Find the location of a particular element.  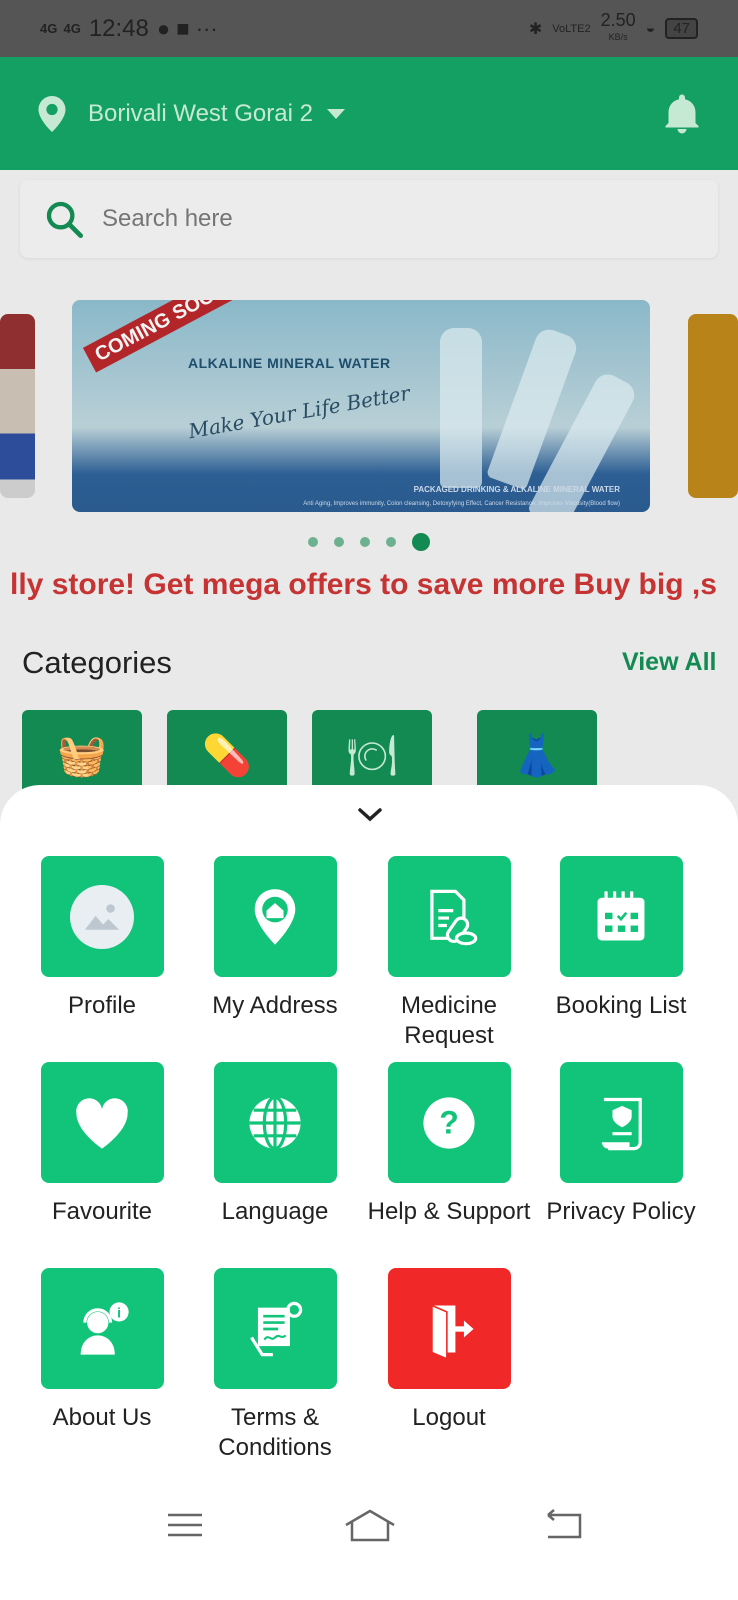

menu-item-prescription: Medicine Request is located at coordinates (449, 956).